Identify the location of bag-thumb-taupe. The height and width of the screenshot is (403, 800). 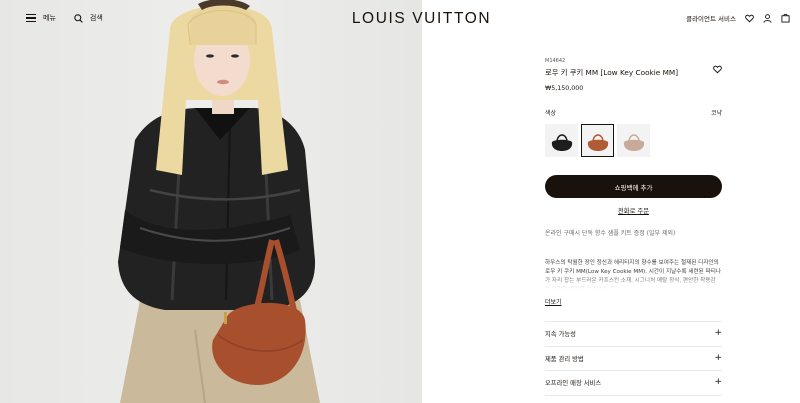
(633, 142).